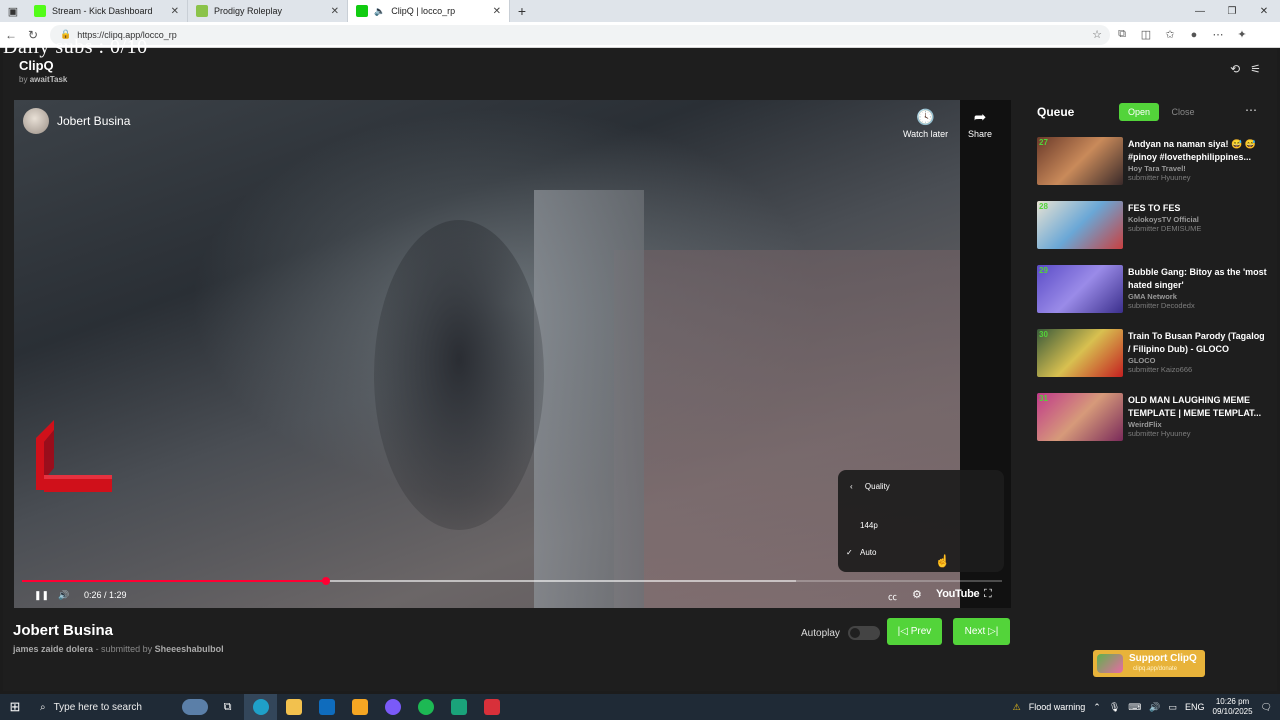  What do you see at coordinates (892, 596) in the screenshot?
I see `captions-icon: ㏄` at bounding box center [892, 596].